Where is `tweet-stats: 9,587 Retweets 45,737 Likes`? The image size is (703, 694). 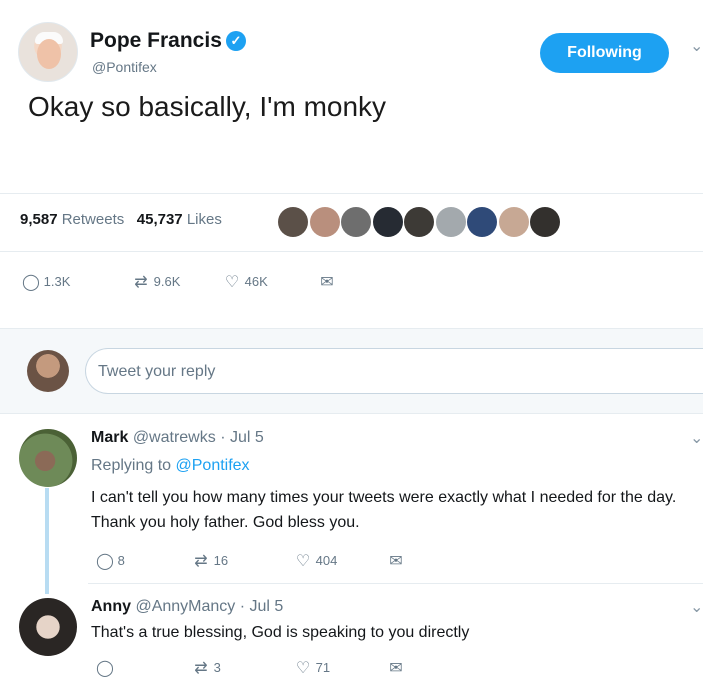 tweet-stats: 9,587 Retweets 45,737 Likes is located at coordinates (121, 219).